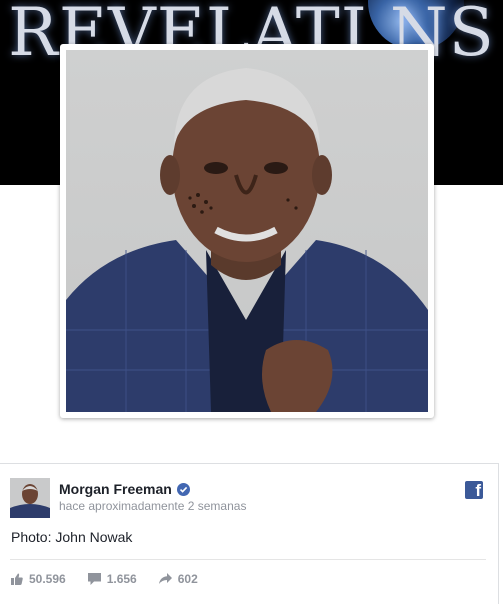 This screenshot has width=503, height=604. Describe the element at coordinates (17, 579) in the screenshot. I see `thumbs-up-icon` at that location.